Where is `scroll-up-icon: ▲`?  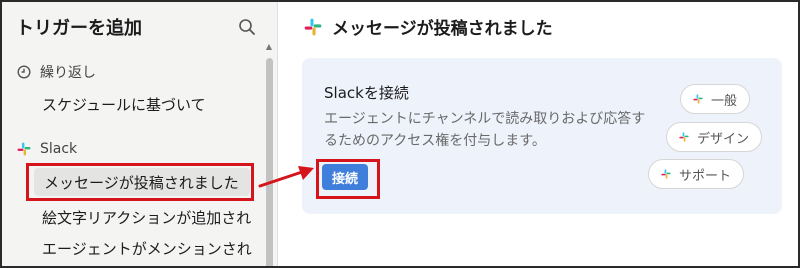
scroll-up-icon: ▲ is located at coordinates (269, 47).